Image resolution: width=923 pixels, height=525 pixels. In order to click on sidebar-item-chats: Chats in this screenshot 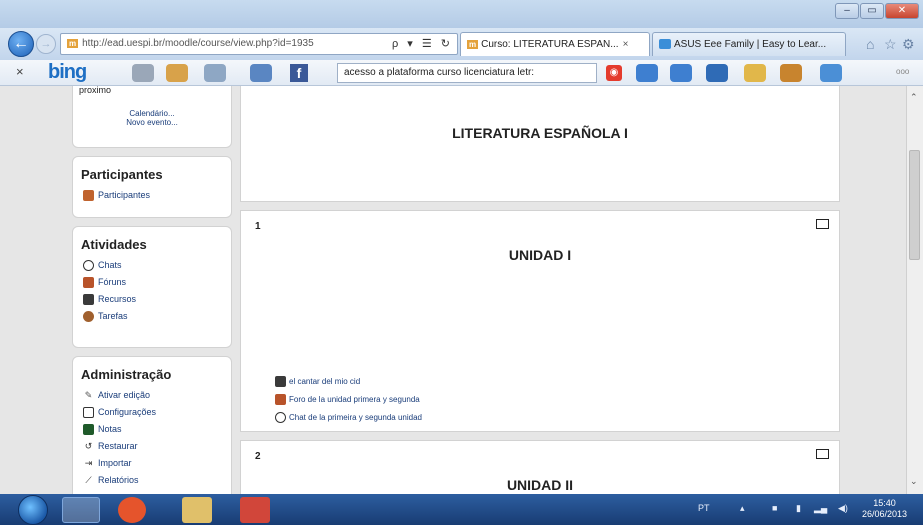, I will do `click(157, 265)`.